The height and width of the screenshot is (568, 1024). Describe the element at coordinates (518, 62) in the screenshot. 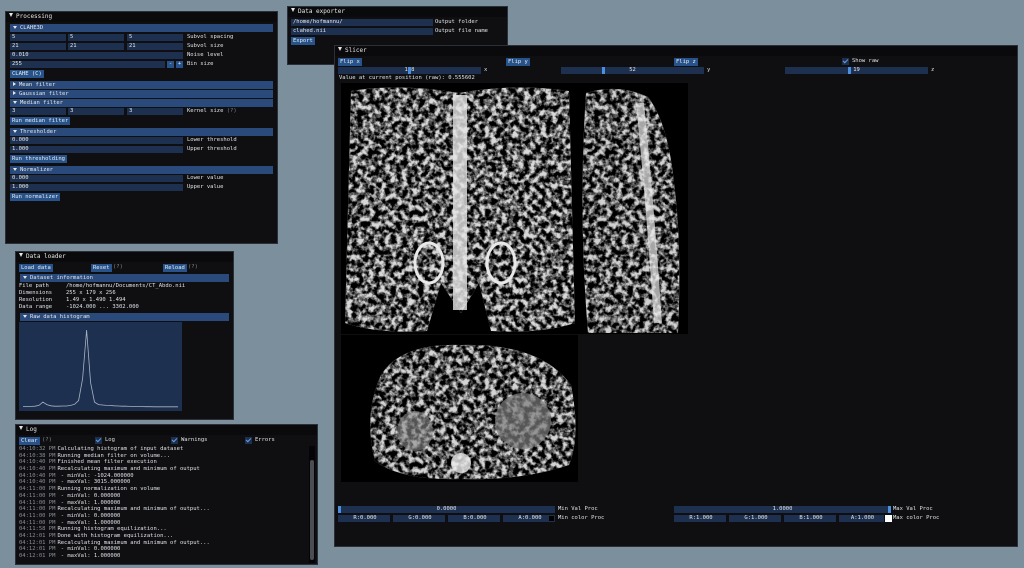

I see `flip-y-button: Flip y` at that location.